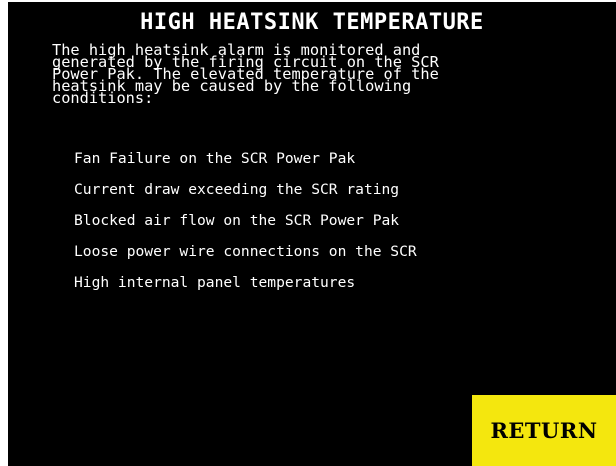  What do you see at coordinates (544, 430) in the screenshot?
I see `return-button: RETURN` at bounding box center [544, 430].